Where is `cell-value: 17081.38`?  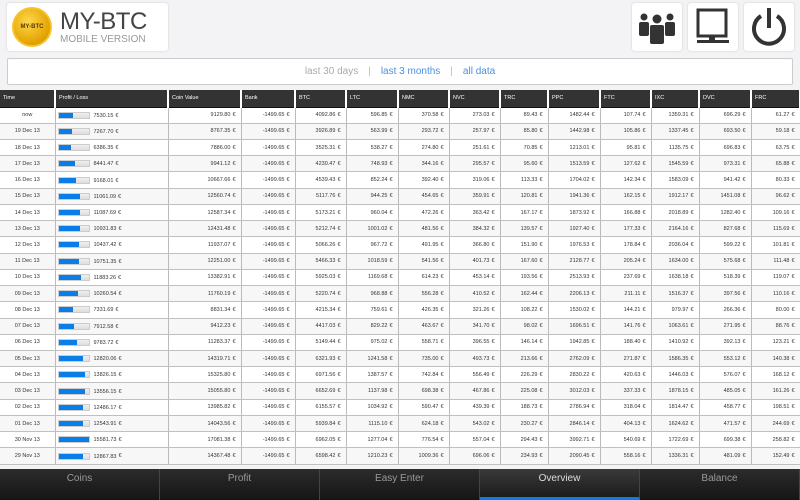 cell-value: 17081.38 is located at coordinates (219, 439).